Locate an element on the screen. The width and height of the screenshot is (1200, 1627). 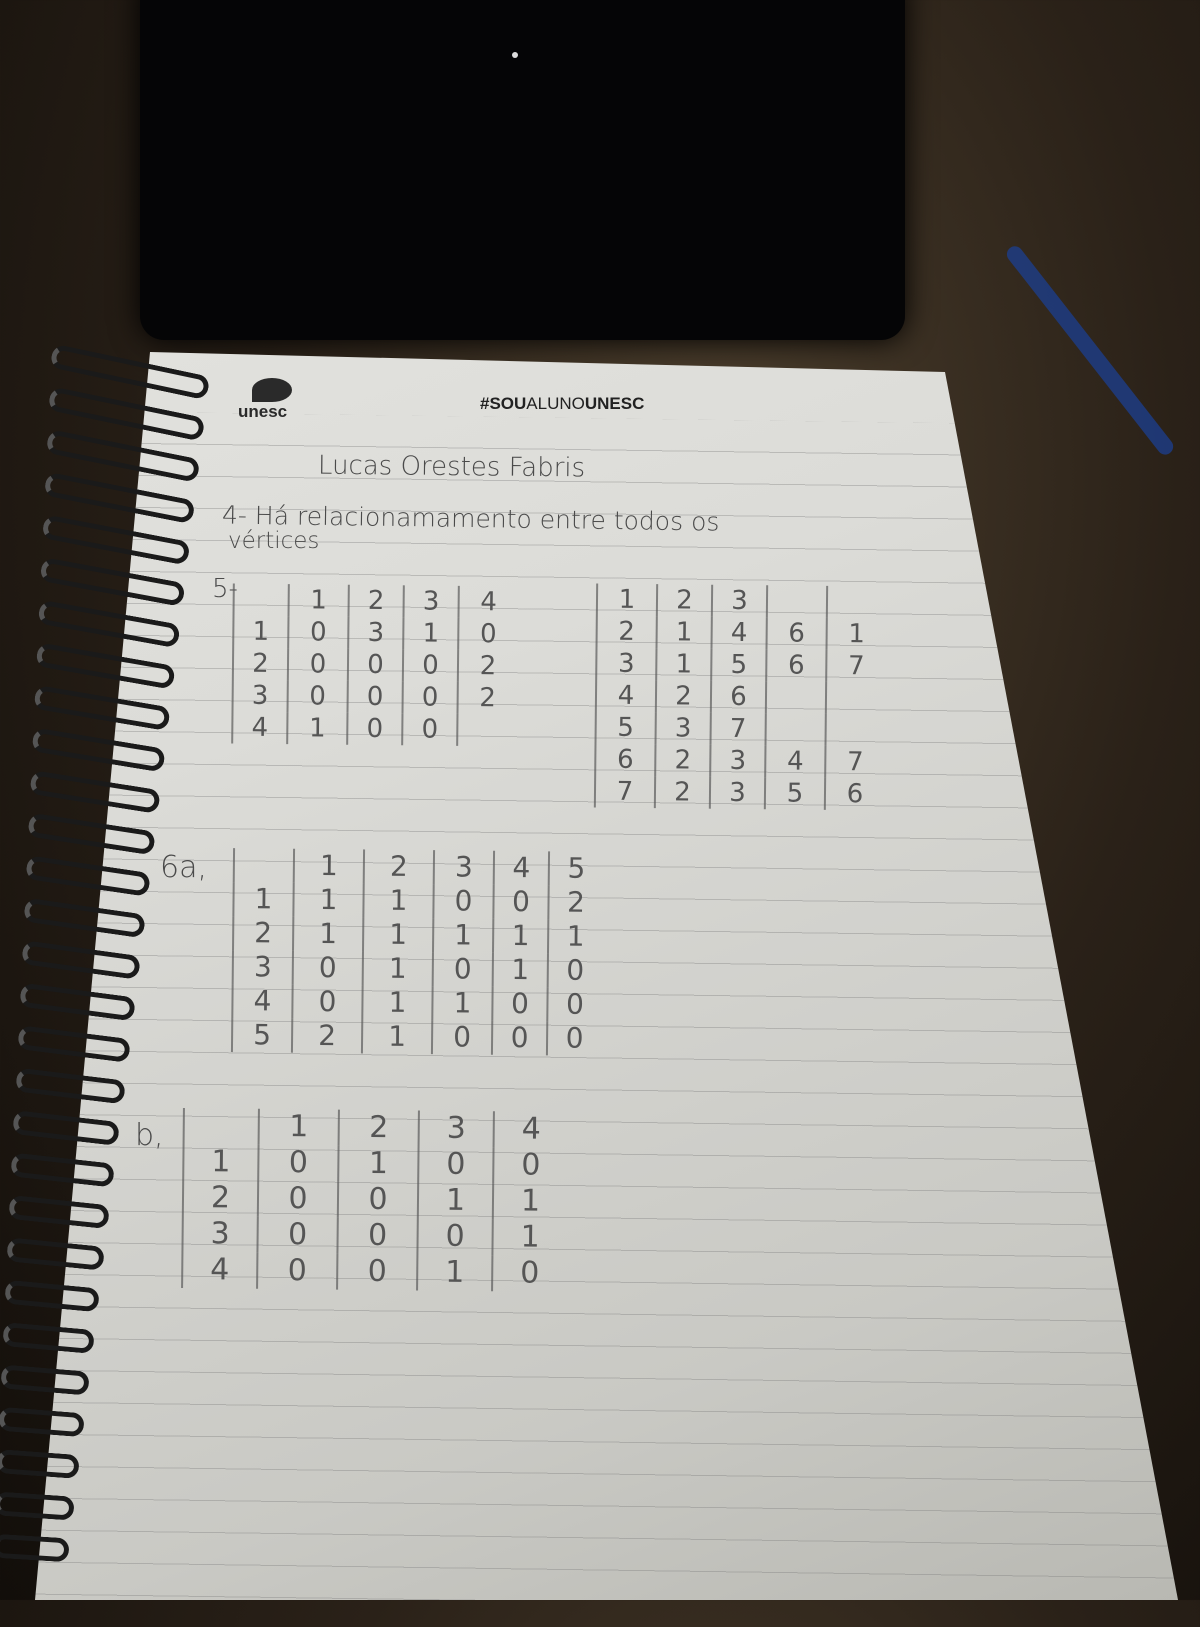
hashtag-header: #SOUALUNOUNESC is located at coordinates (562, 404).